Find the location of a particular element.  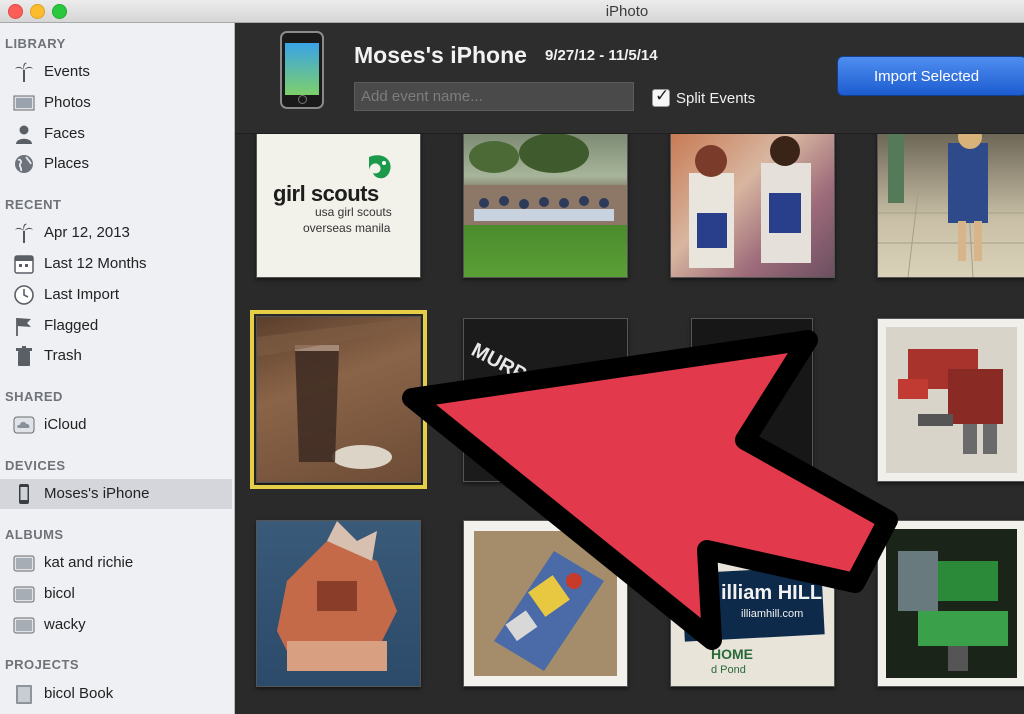

sidebar-item-moses-iphone: Moses's iPhone is located at coordinates (116, 494).